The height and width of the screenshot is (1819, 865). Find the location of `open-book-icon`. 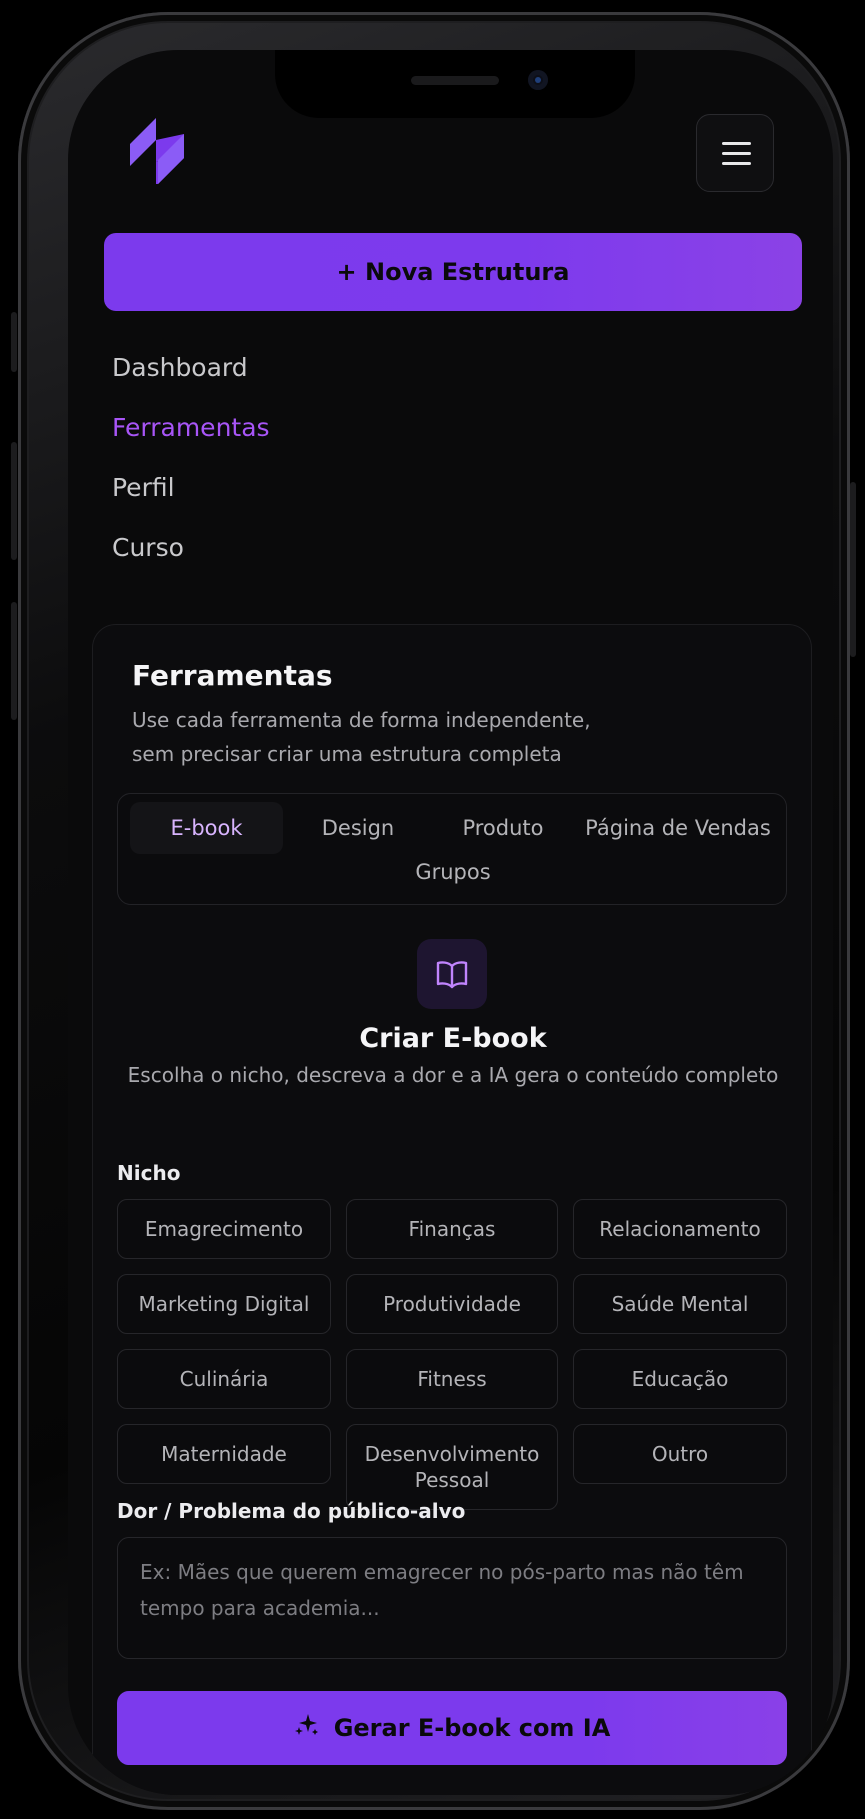

open-book-icon is located at coordinates (452, 974).